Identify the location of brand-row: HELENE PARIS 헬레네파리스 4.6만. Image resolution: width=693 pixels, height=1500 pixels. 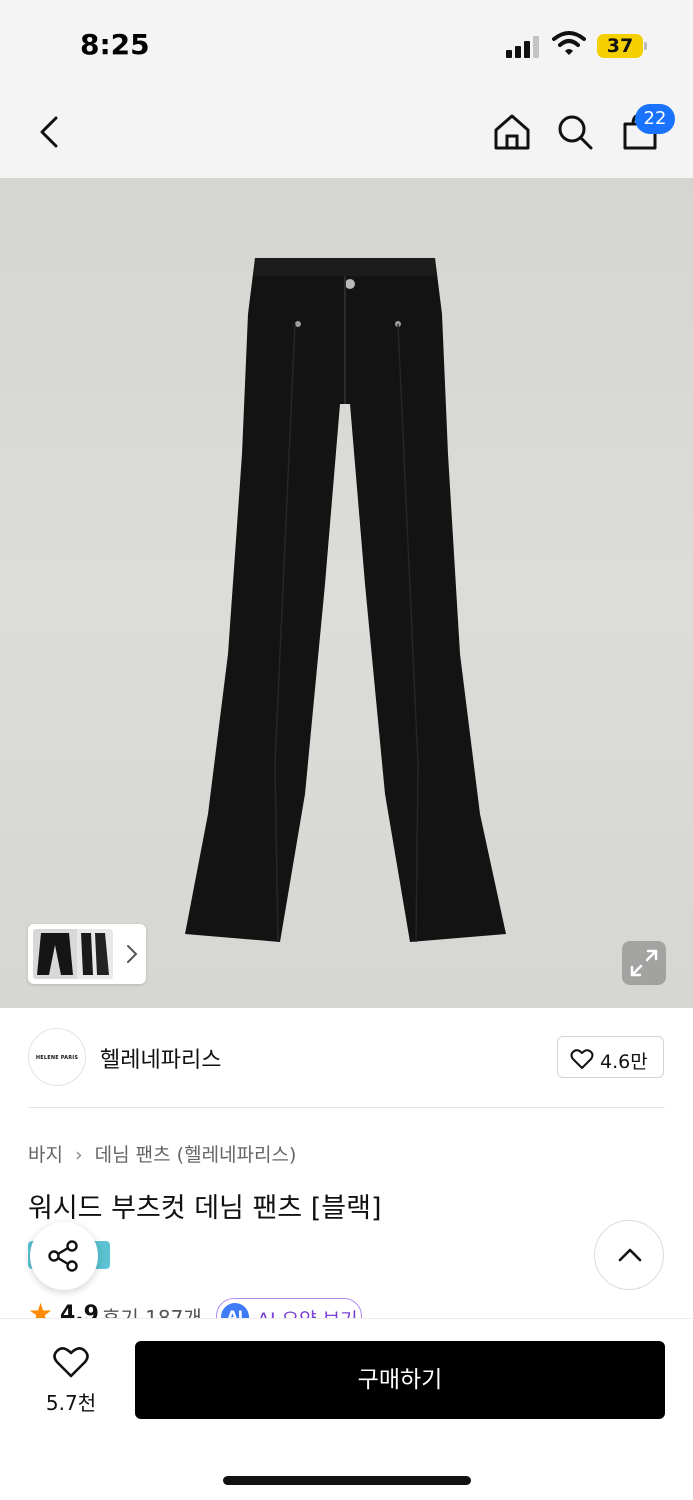
(346, 1058).